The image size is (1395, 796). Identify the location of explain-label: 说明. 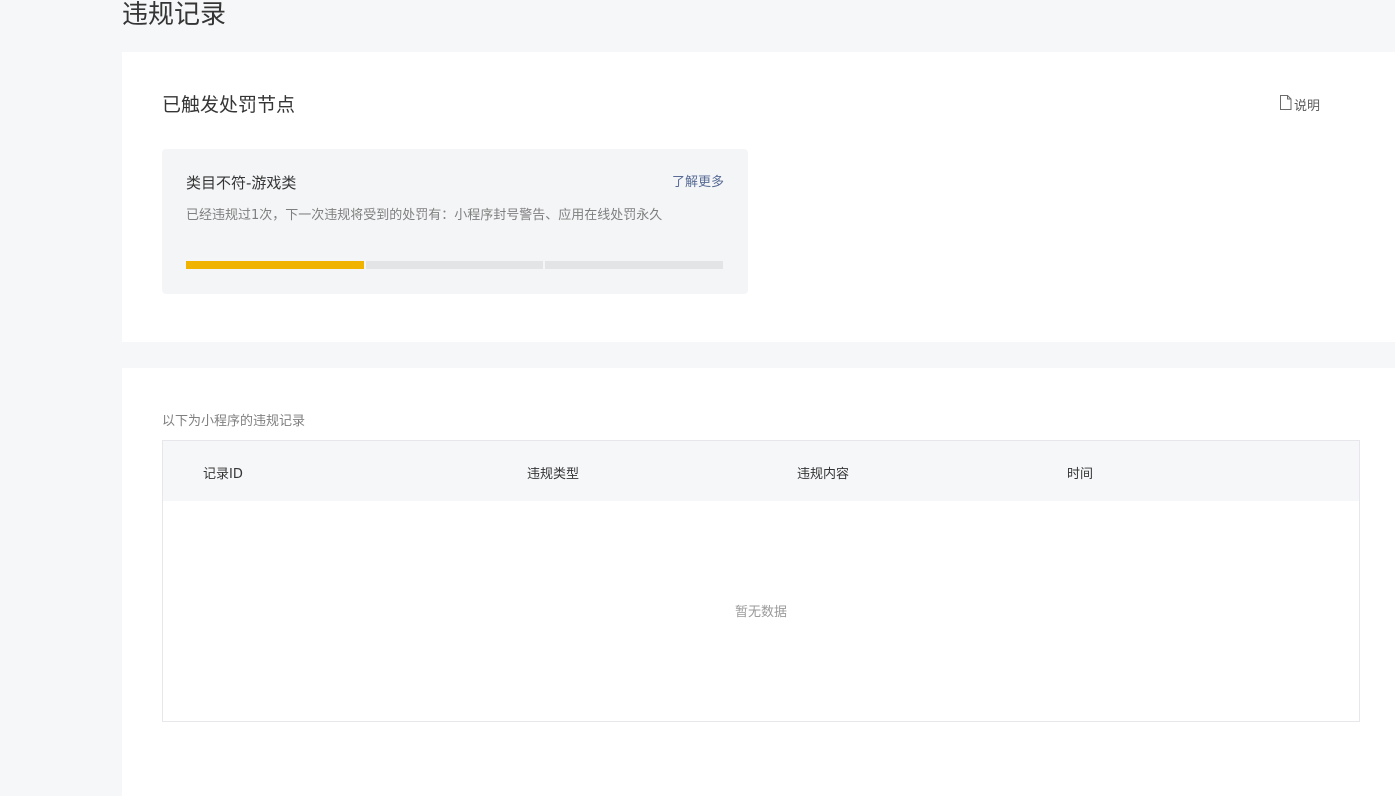
(1306, 106).